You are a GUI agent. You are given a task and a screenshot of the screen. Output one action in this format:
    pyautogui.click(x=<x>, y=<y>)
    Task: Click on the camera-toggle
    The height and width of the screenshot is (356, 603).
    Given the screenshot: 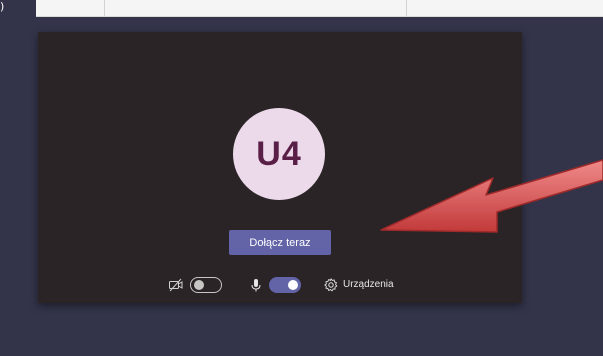 What is the action you would take?
    pyautogui.click(x=206, y=285)
    